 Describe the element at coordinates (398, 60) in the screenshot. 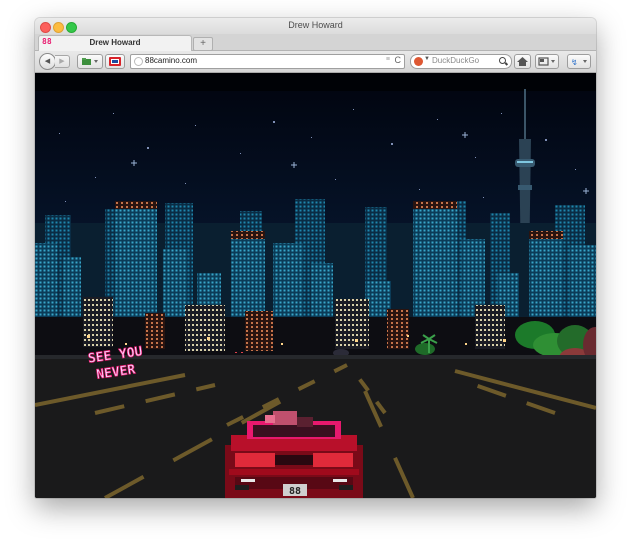

I see `reload-button: C` at that location.